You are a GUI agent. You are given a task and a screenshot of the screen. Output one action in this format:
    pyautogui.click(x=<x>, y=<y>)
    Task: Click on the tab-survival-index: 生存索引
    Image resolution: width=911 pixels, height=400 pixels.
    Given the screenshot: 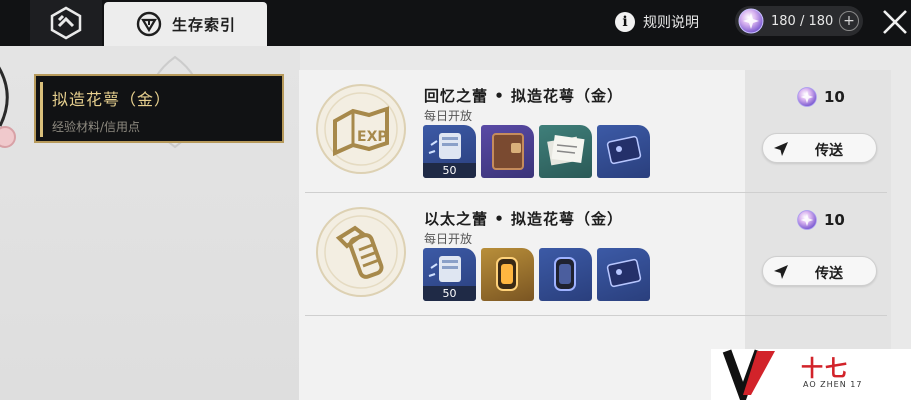 What is the action you would take?
    pyautogui.click(x=185, y=24)
    